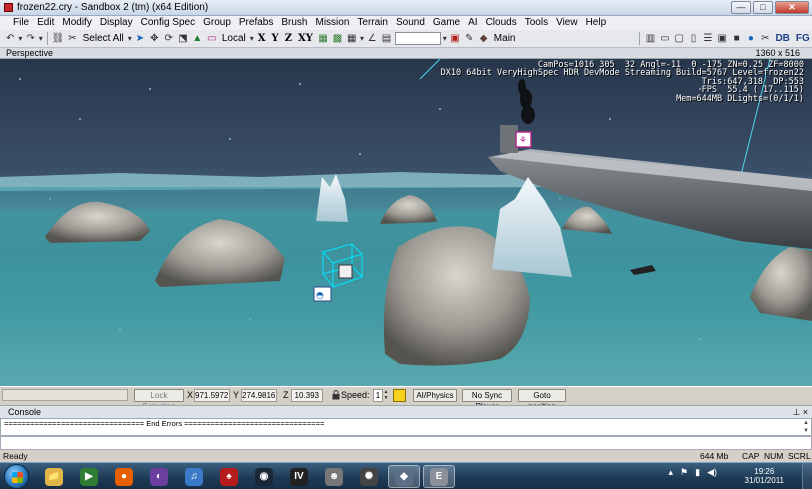  Describe the element at coordinates (41, 38) in the screenshot. I see `redo-dropdown-icon: ▾` at that location.